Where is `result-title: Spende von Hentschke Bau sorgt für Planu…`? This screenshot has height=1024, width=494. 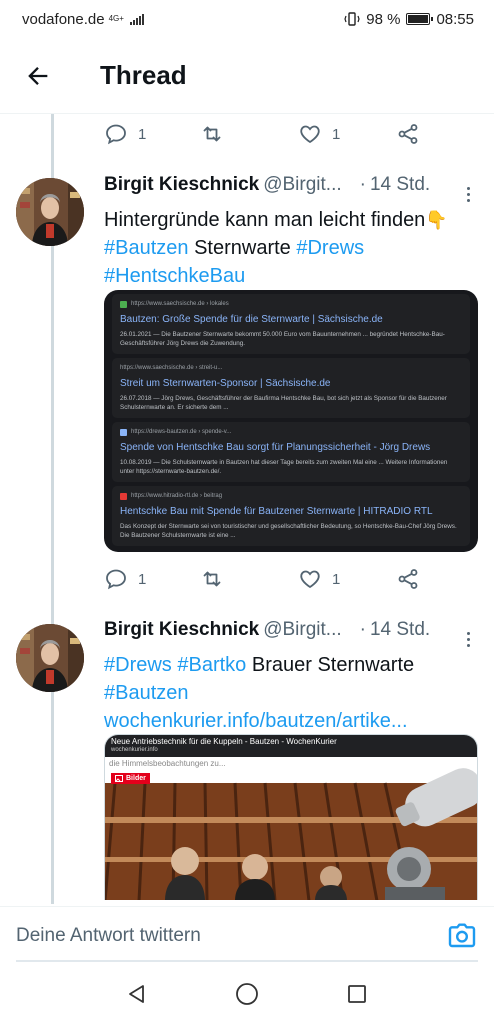
result-title: Spende von Hentschke Bau sorgt für Planu… is located at coordinates (275, 447).